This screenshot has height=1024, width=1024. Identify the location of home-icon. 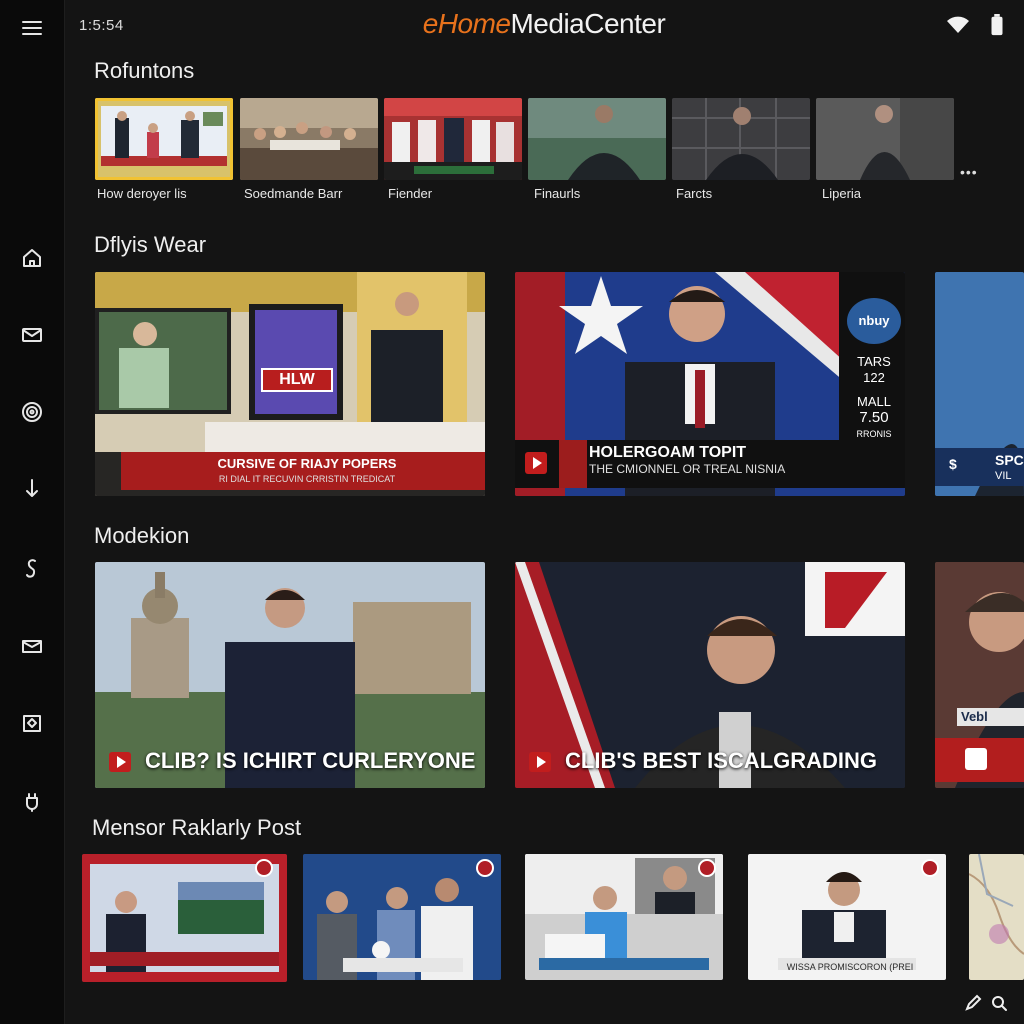
(32, 258).